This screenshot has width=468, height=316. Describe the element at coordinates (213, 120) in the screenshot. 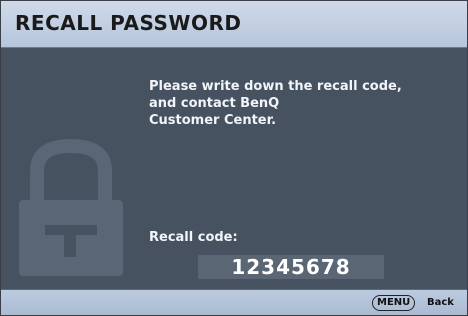

I see `message-line: Customer Center.` at that location.